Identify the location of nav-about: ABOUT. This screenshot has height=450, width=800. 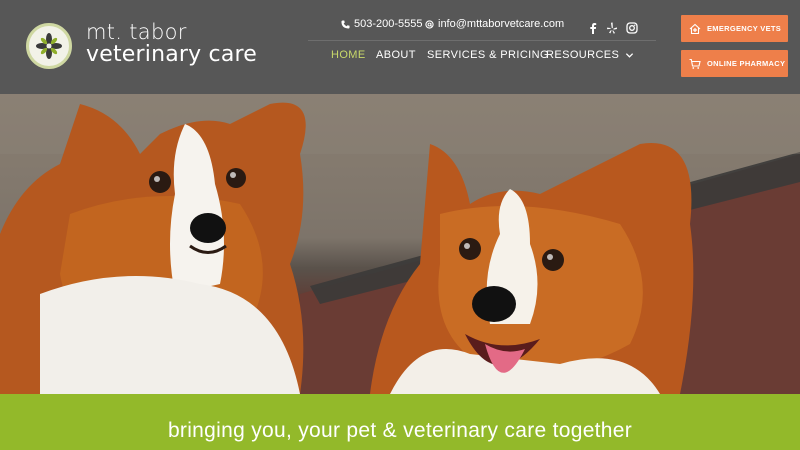
(396, 55).